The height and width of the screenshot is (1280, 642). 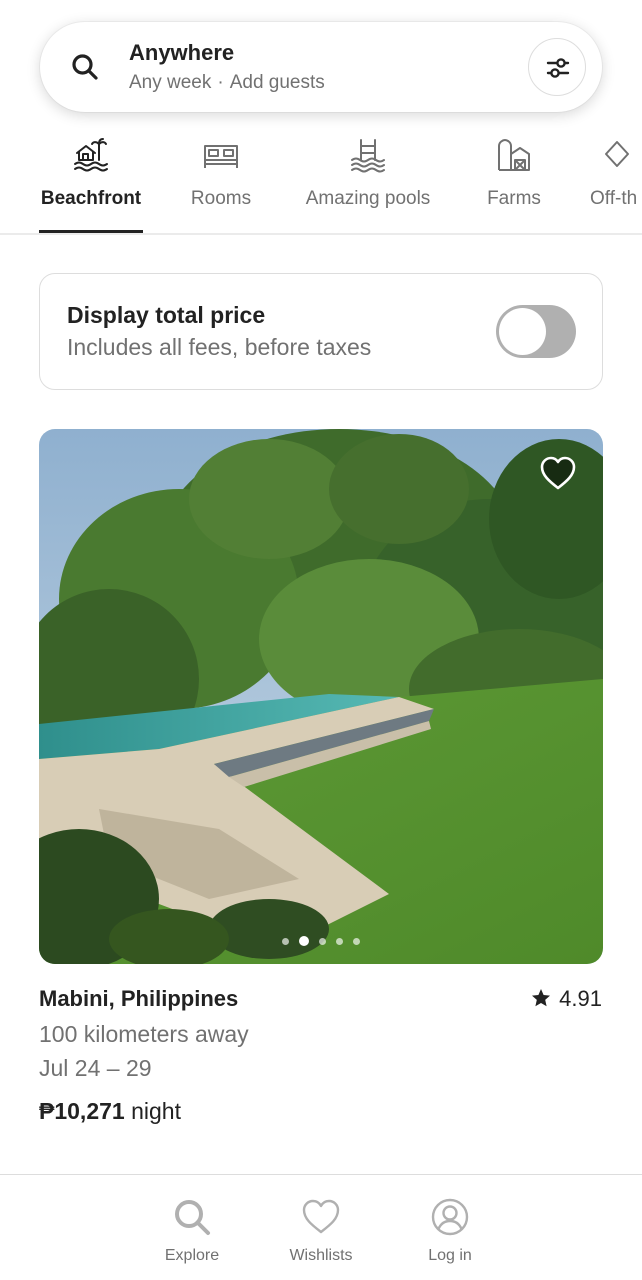 I want to click on filter-icon, so click(x=558, y=68).